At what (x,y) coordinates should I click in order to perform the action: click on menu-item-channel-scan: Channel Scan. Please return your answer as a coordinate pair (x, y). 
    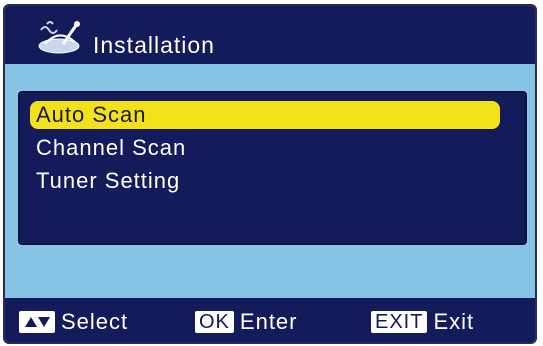
    Looking at the image, I should click on (265, 148).